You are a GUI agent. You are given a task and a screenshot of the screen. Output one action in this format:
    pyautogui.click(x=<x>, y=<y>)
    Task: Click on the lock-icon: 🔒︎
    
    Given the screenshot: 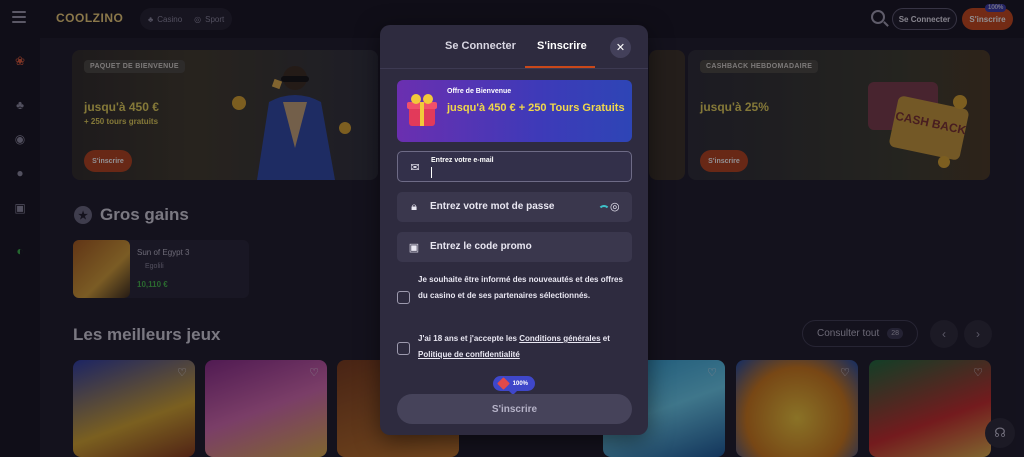 What is the action you would take?
    pyautogui.click(x=414, y=206)
    